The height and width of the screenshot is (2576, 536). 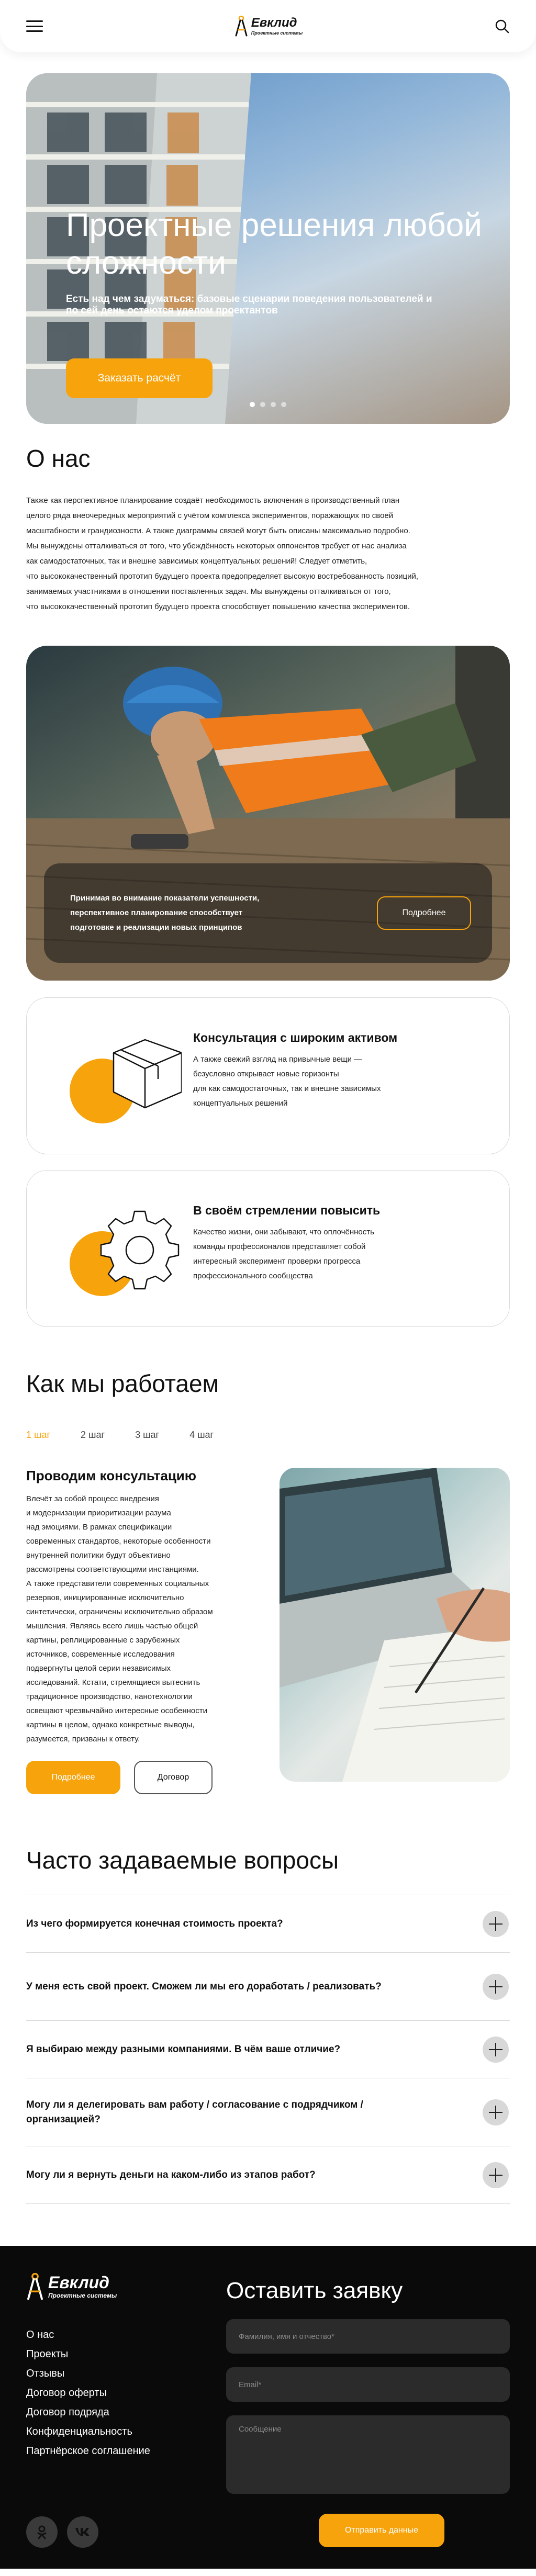 I want to click on social-links, so click(x=62, y=2532).